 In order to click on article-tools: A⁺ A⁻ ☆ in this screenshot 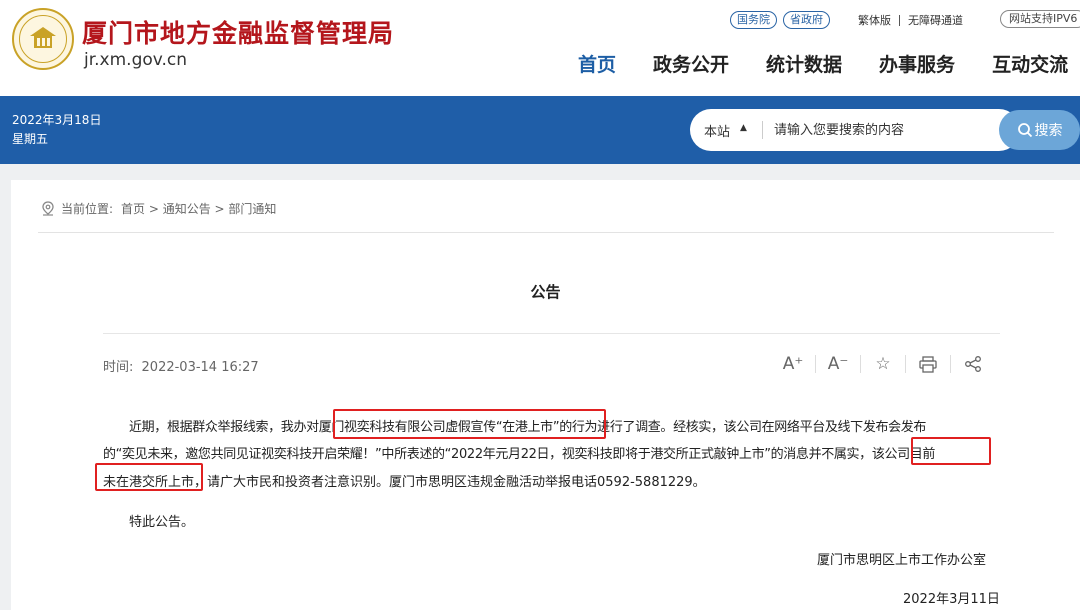, I will do `click(883, 364)`.